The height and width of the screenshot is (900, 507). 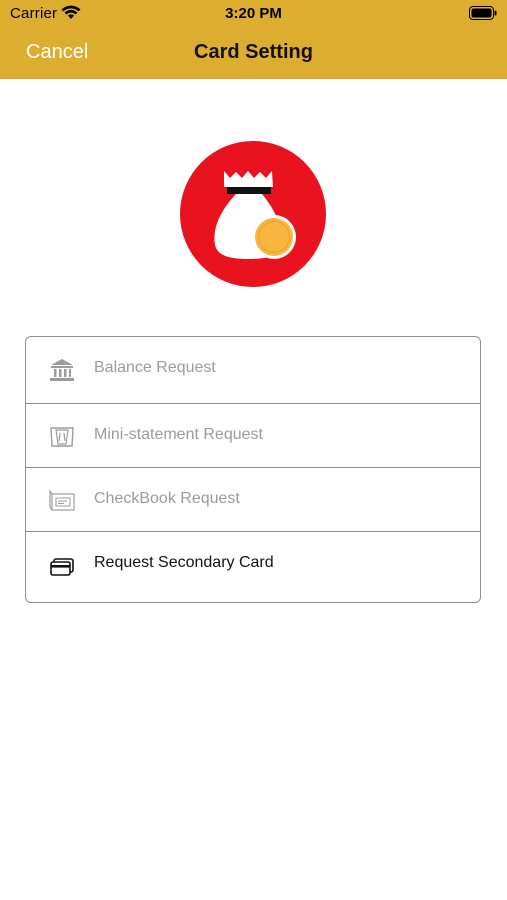 I want to click on money-bag-logo, so click(x=253, y=214).